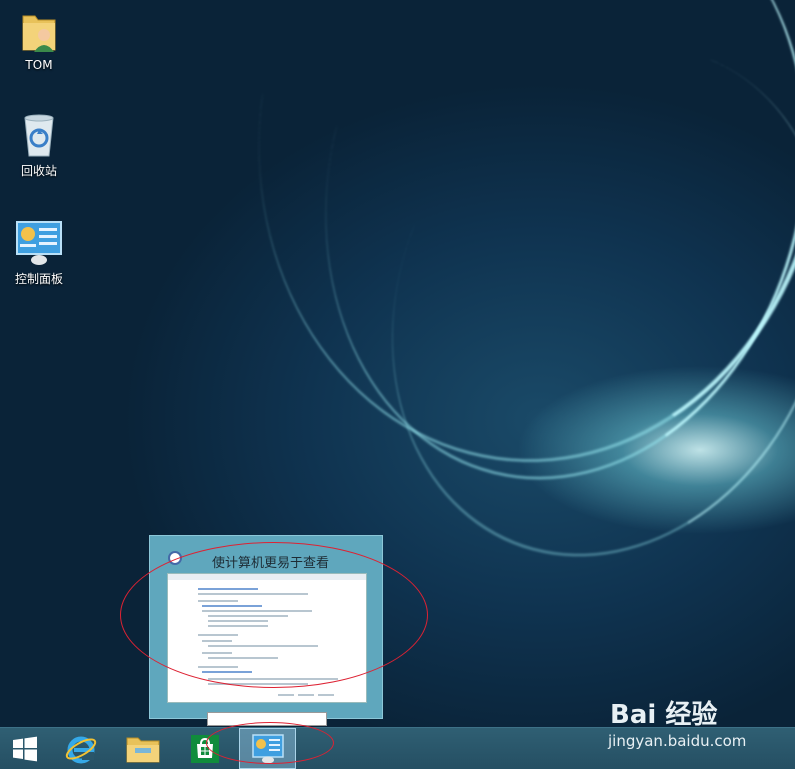  I want to click on desktop-icon-recycle-bin: 回收站, so click(39, 145).